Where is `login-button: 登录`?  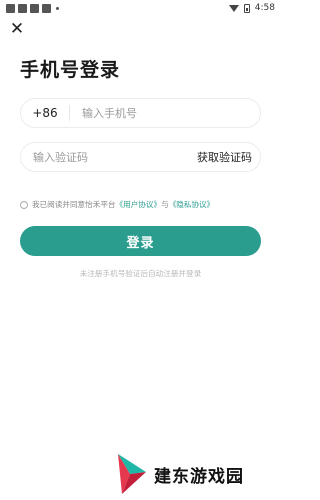 login-button: 登录 is located at coordinates (140, 241).